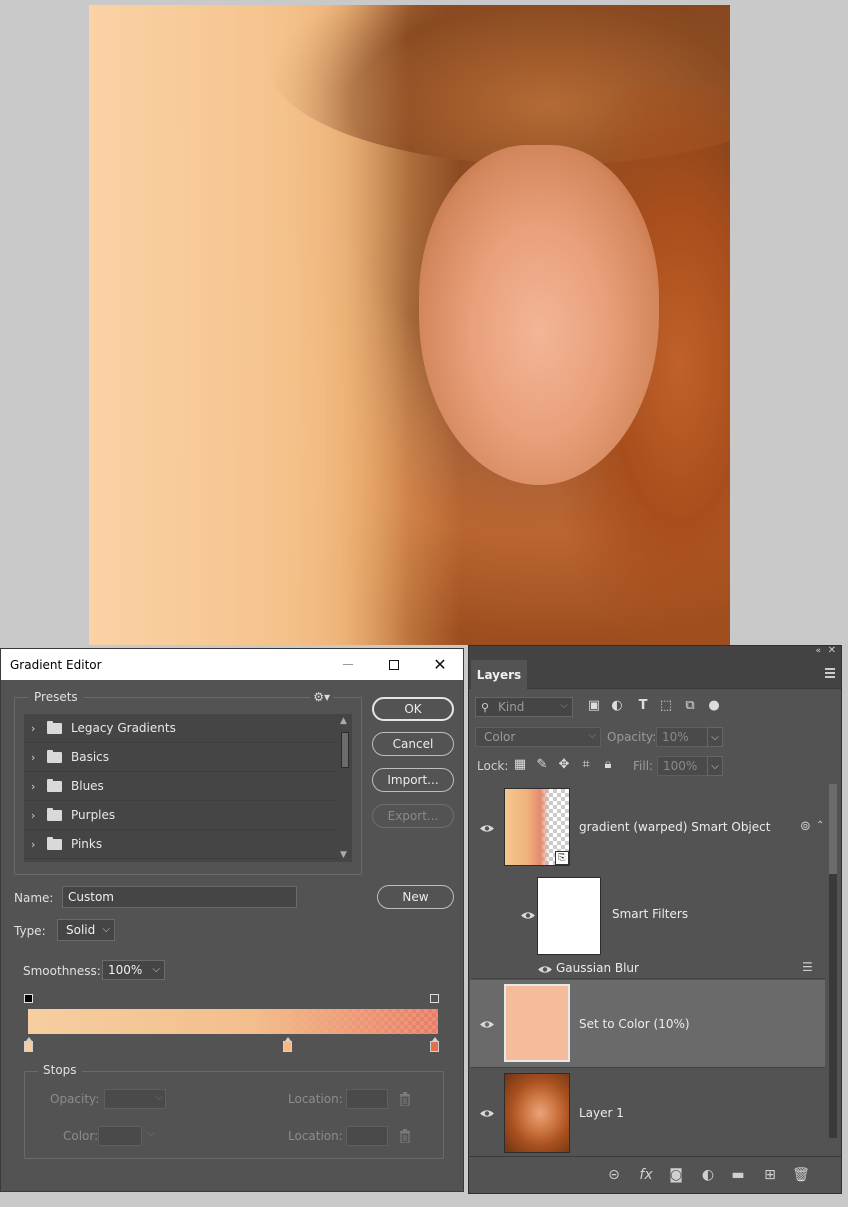 This screenshot has height=1207, width=848. Describe the element at coordinates (30, 931) in the screenshot. I see `type-label: Type:` at that location.